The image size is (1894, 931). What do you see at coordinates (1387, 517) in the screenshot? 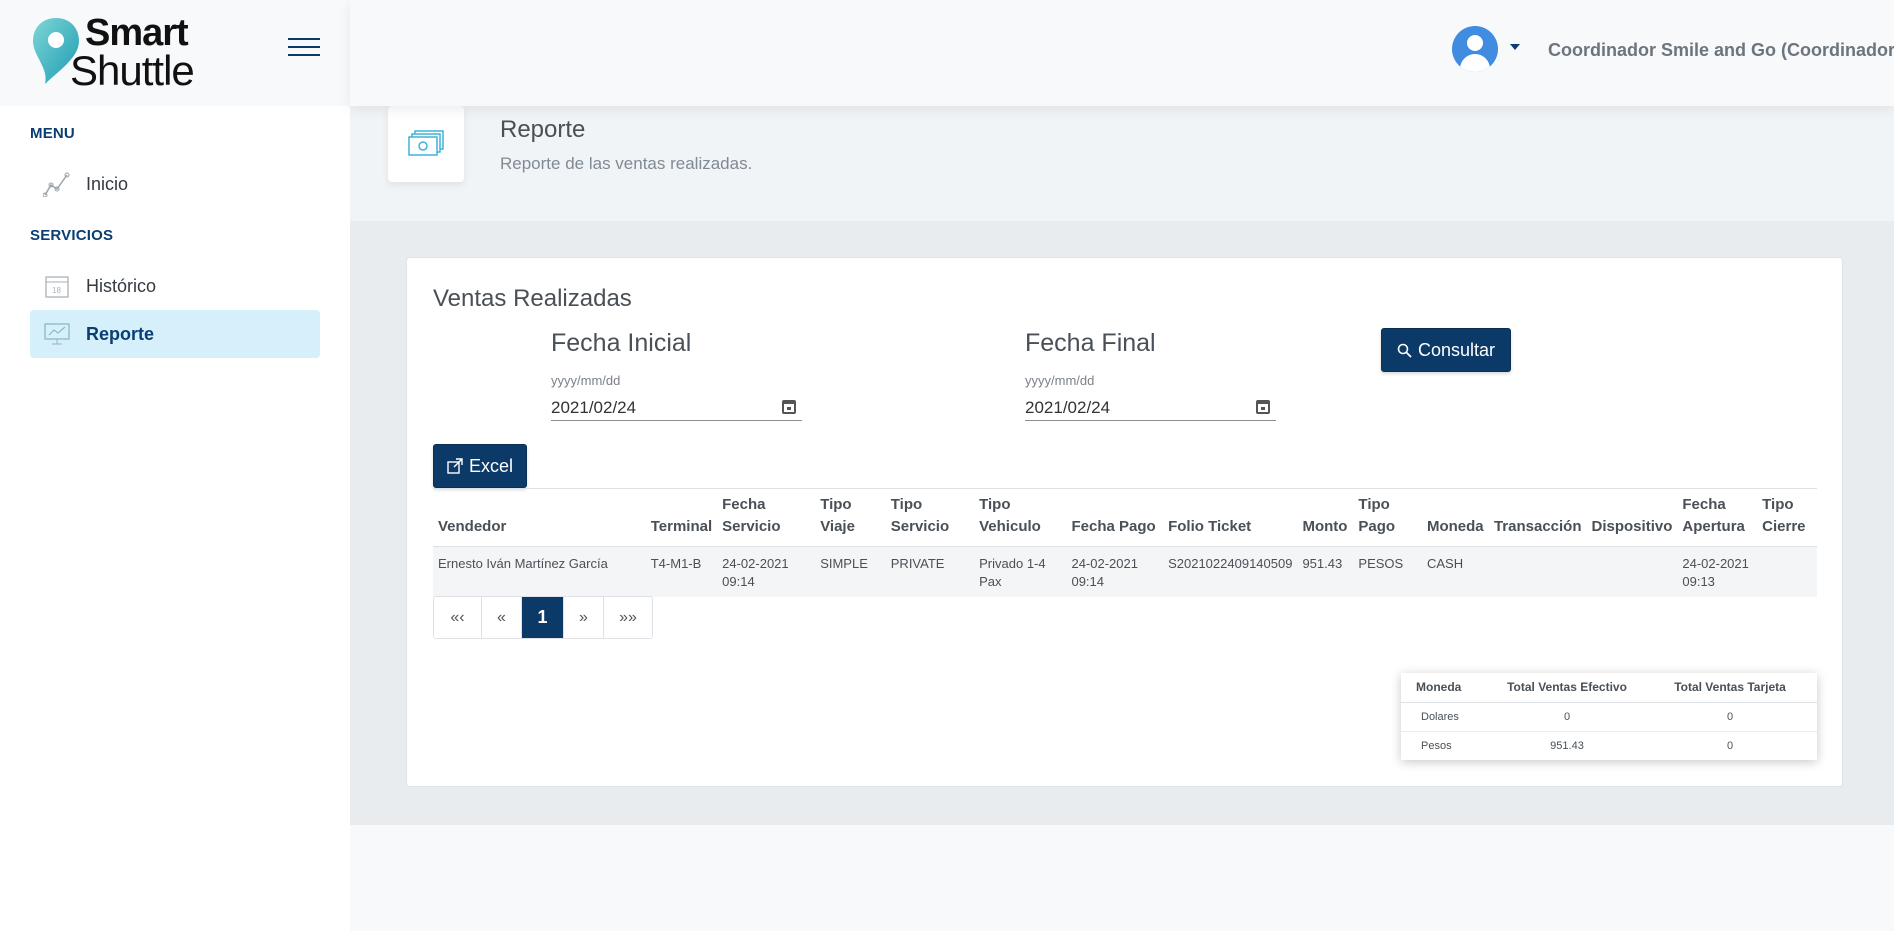
I see `column-header: Tipo Pago` at bounding box center [1387, 517].